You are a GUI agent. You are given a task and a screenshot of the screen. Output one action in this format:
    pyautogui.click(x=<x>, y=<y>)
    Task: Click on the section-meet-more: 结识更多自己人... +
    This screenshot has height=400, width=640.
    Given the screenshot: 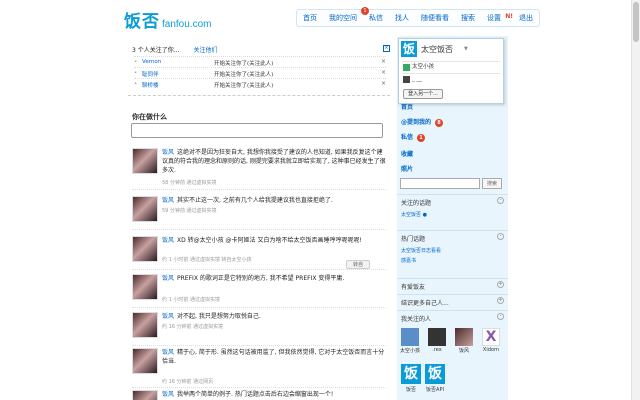 What is the action you would take?
    pyautogui.click(x=452, y=301)
    